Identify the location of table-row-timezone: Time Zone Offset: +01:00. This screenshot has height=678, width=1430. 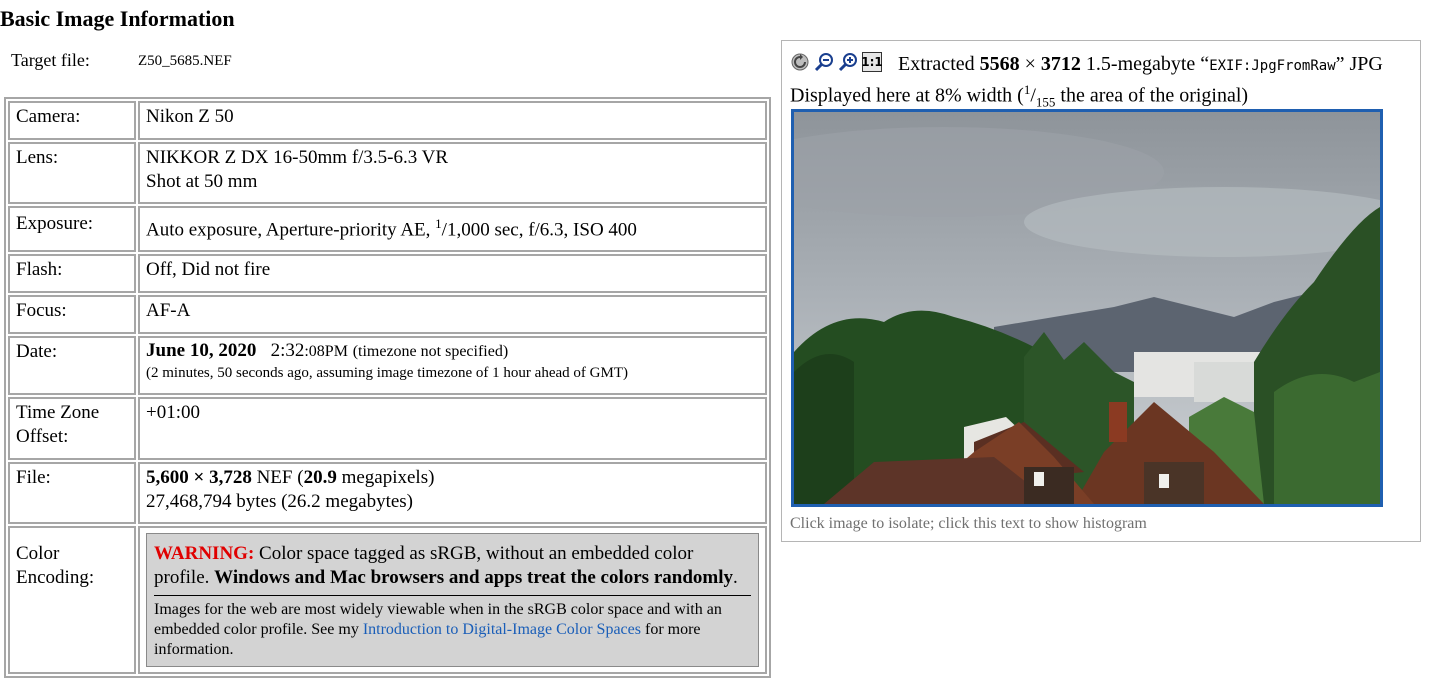
(387, 428).